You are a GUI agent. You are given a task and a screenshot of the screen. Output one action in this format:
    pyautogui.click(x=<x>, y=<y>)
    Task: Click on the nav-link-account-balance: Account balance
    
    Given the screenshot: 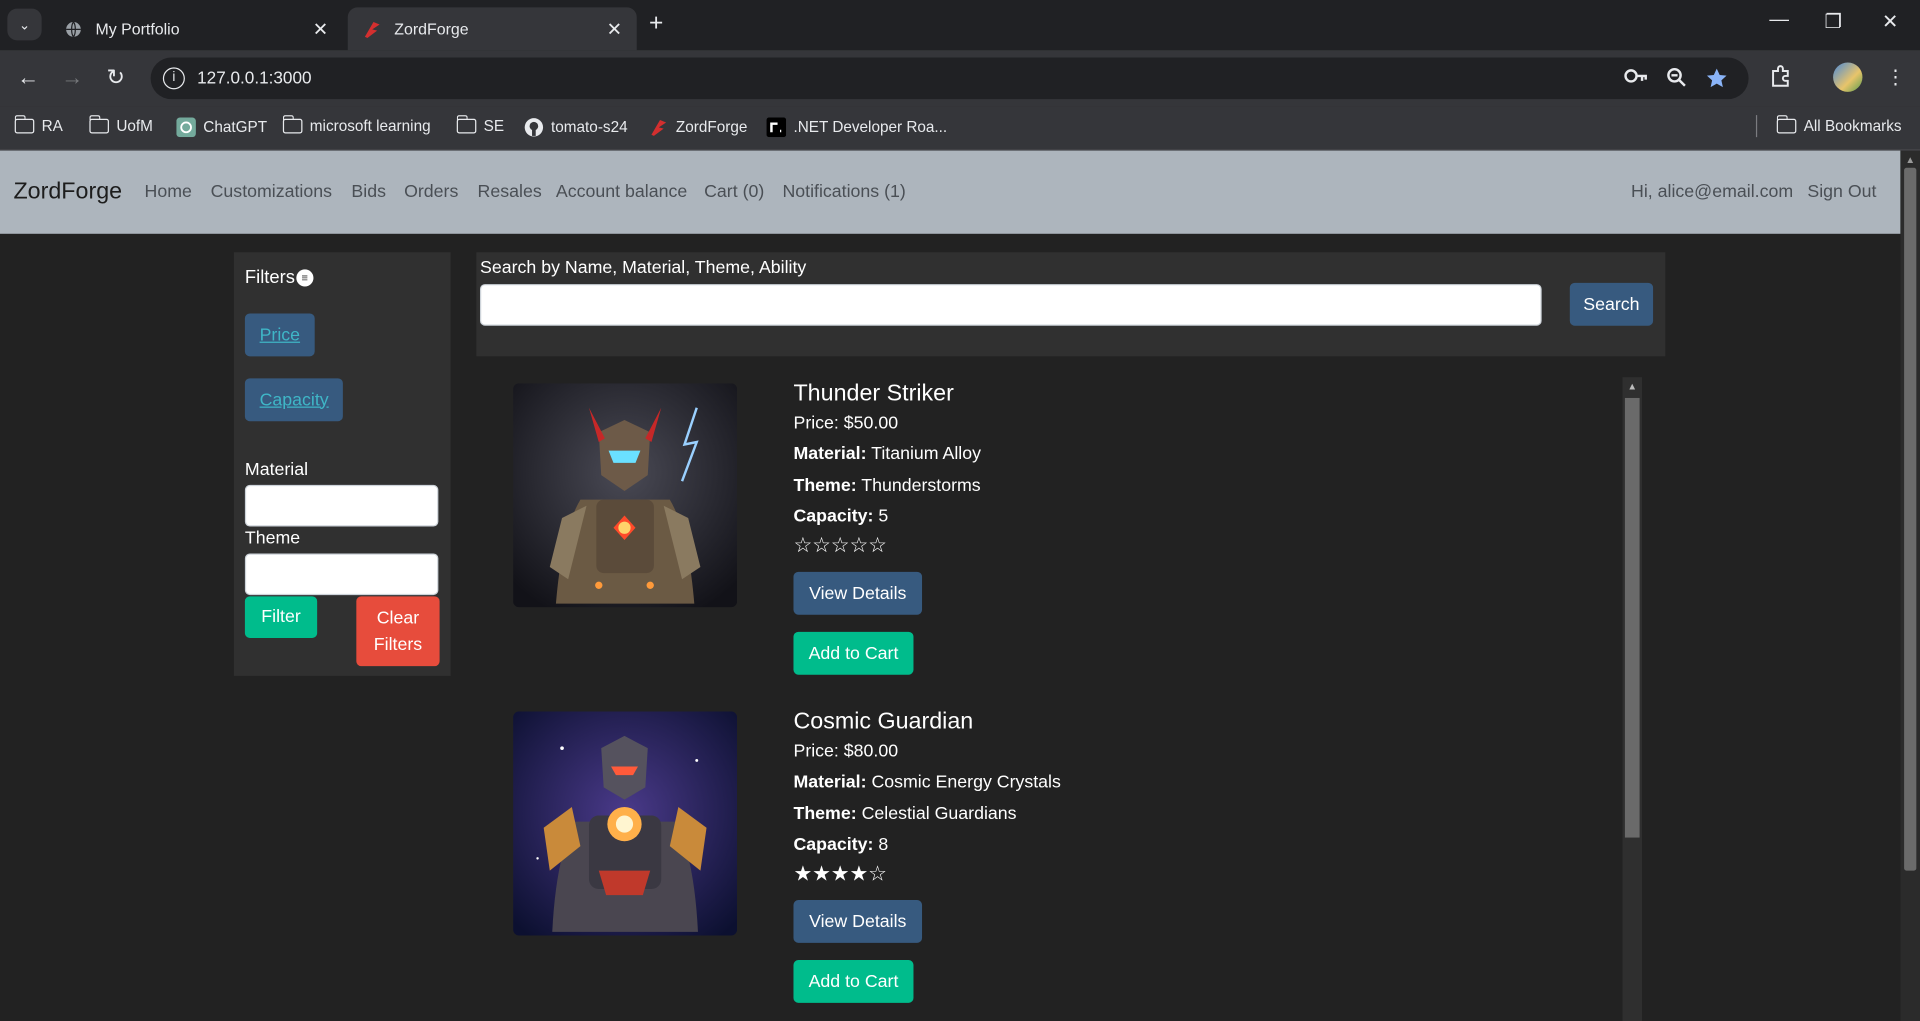 What is the action you would take?
    pyautogui.click(x=621, y=192)
    